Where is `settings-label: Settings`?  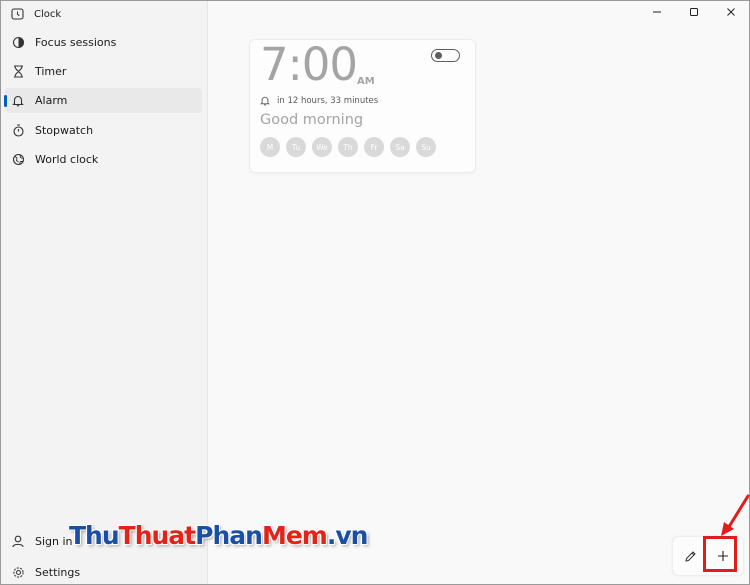
settings-label: Settings is located at coordinates (58, 572).